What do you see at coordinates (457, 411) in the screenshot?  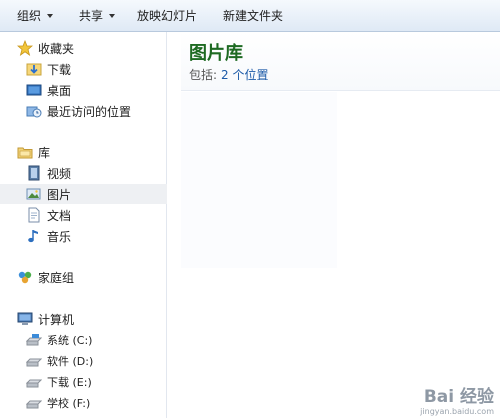 I see `watermark-url: jingyan.baidu.com` at bounding box center [457, 411].